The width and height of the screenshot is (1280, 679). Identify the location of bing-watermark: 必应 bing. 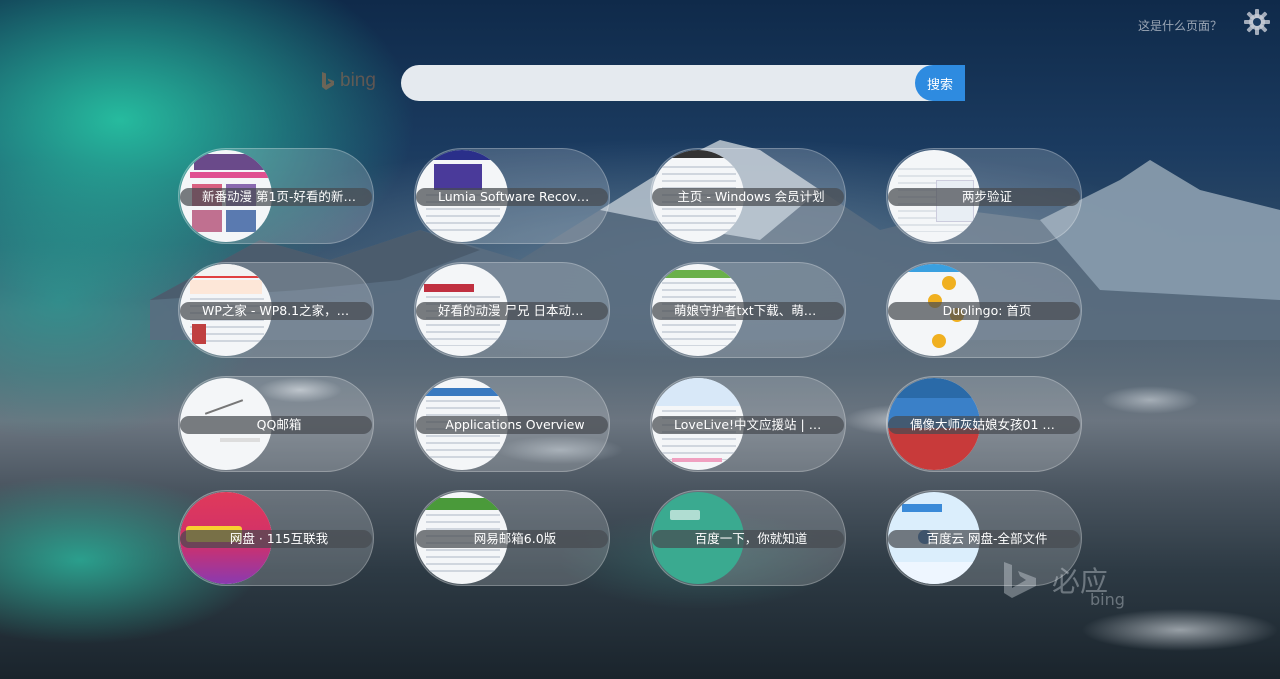
(1062, 584).